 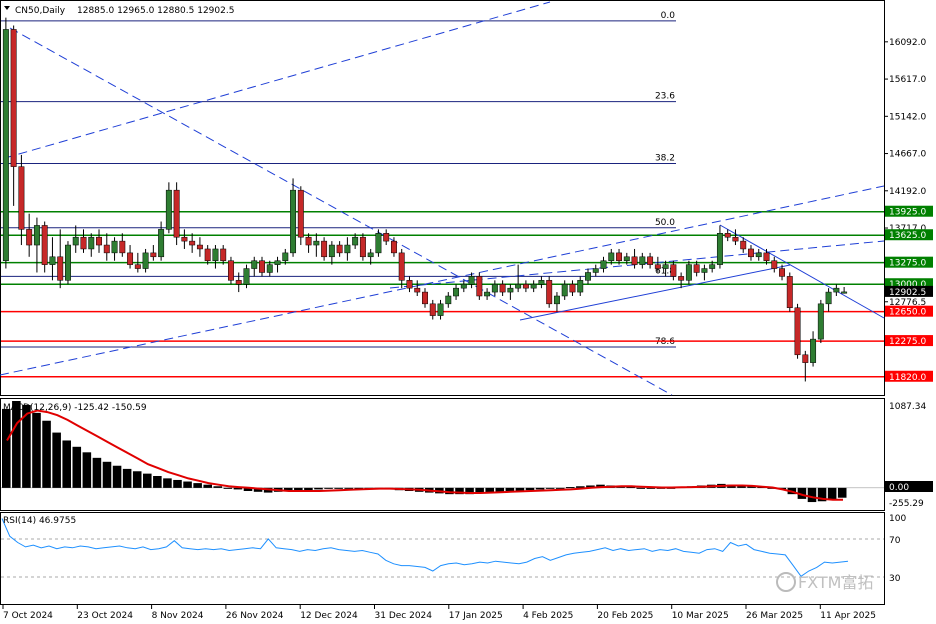 What do you see at coordinates (907, 378) in the screenshot?
I see `price-tag-label: 11820.0` at bounding box center [907, 378].